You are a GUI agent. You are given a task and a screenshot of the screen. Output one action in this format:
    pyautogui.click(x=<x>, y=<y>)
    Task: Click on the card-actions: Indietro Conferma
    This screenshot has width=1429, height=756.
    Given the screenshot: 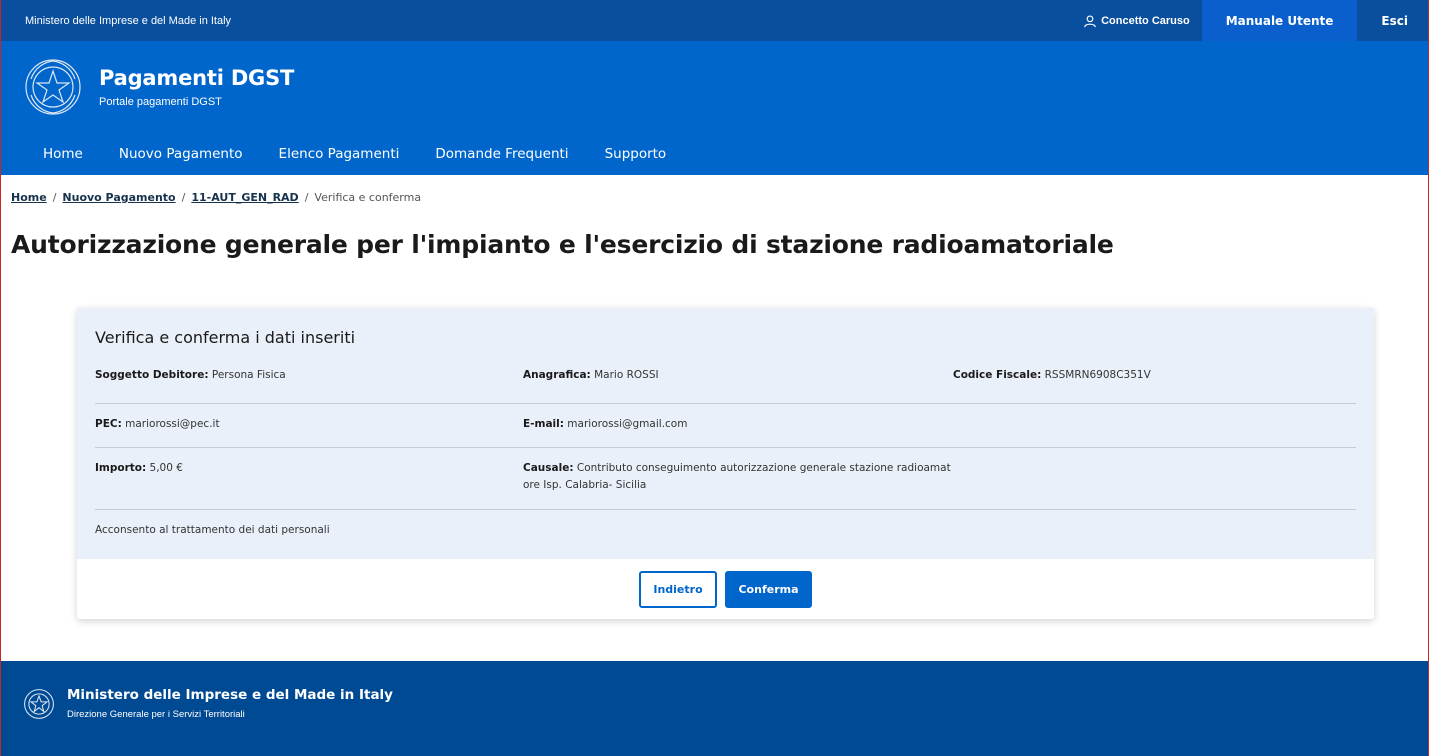 What is the action you would take?
    pyautogui.click(x=725, y=589)
    